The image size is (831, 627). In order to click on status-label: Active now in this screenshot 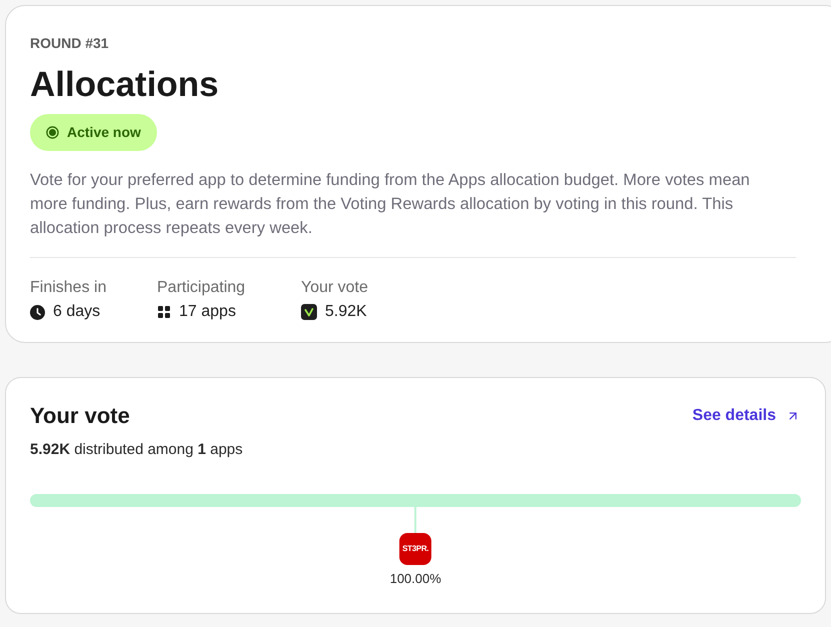, I will do `click(104, 132)`.